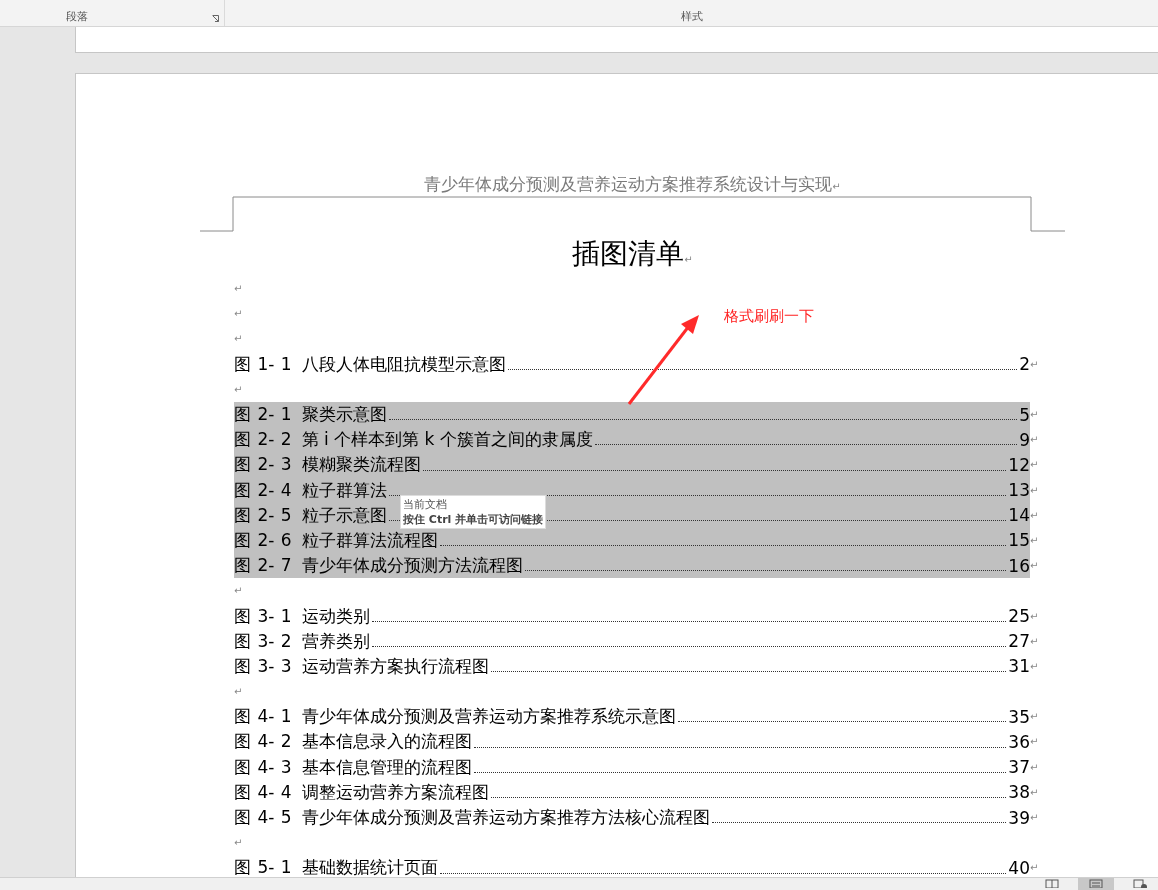 The image size is (1158, 890). Describe the element at coordinates (632, 792) in the screenshot. I see `figure-entry-link: 图 4- 4 调整运动营养方案流程图 38` at that location.